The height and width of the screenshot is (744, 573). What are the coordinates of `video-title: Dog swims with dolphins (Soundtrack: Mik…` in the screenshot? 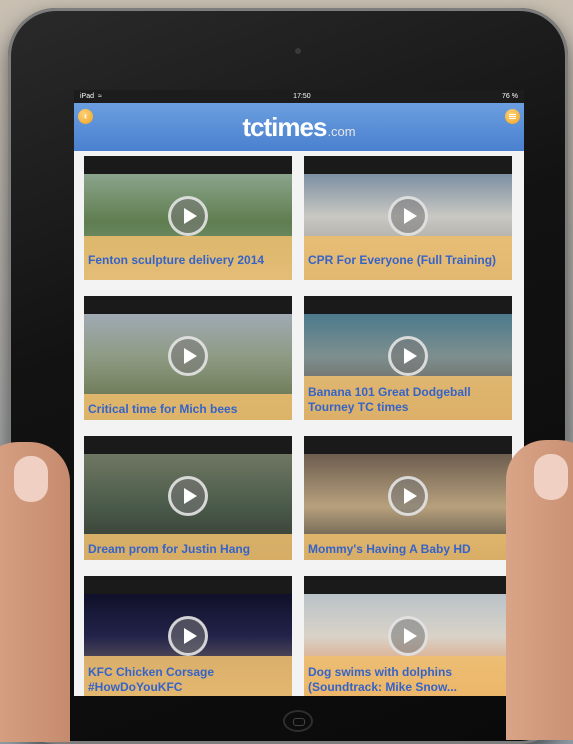 It's located at (408, 676).